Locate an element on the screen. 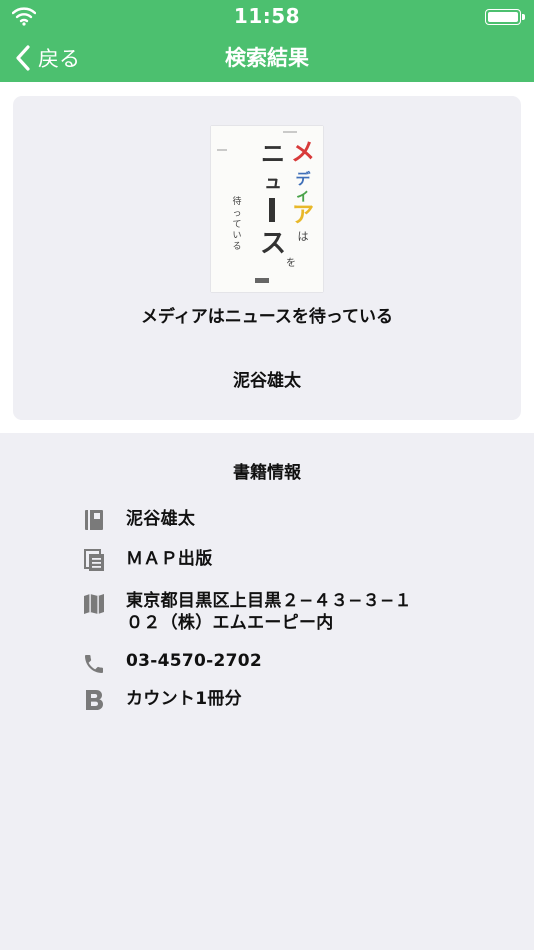  navigation-bar: 戻る 検索結果 is located at coordinates (267, 58).